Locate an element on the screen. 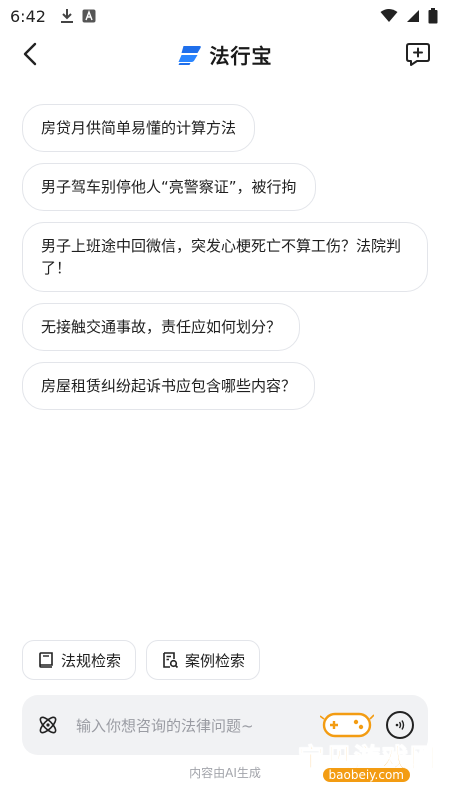 The height and width of the screenshot is (800, 450). download-icon is located at coordinates (66, 16).